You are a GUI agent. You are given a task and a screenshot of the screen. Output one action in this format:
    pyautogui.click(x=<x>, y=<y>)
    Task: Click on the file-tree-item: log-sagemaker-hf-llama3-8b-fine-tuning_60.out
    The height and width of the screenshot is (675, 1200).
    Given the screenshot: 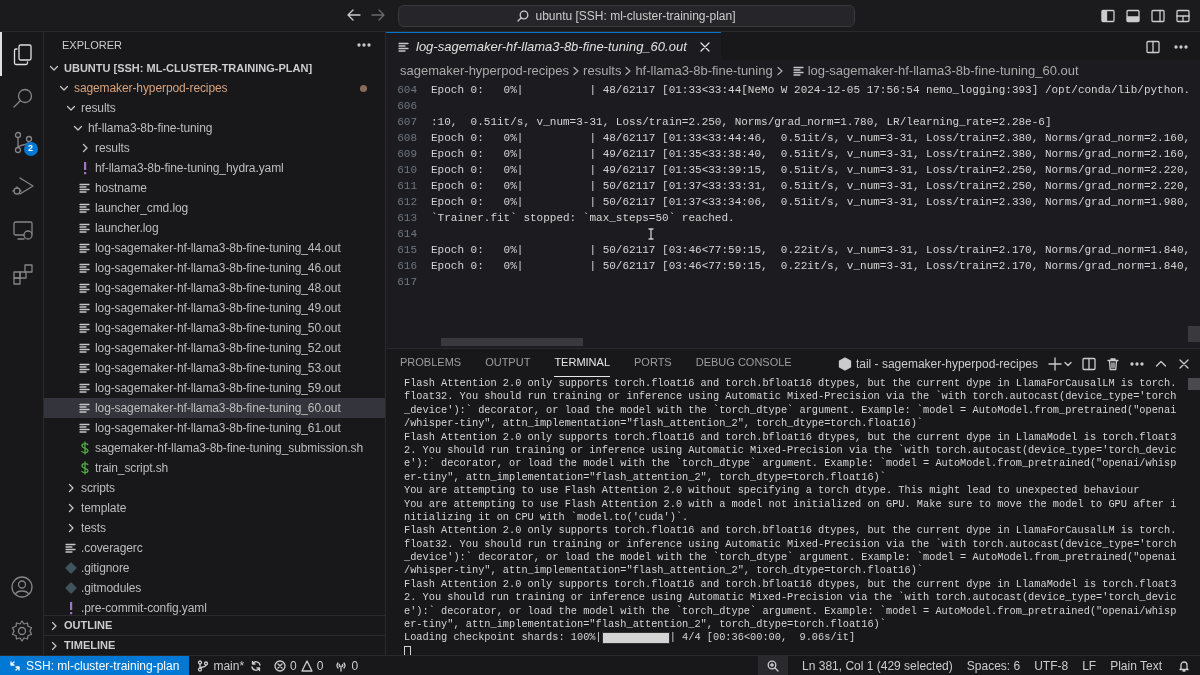 What is the action you would take?
    pyautogui.click(x=214, y=408)
    